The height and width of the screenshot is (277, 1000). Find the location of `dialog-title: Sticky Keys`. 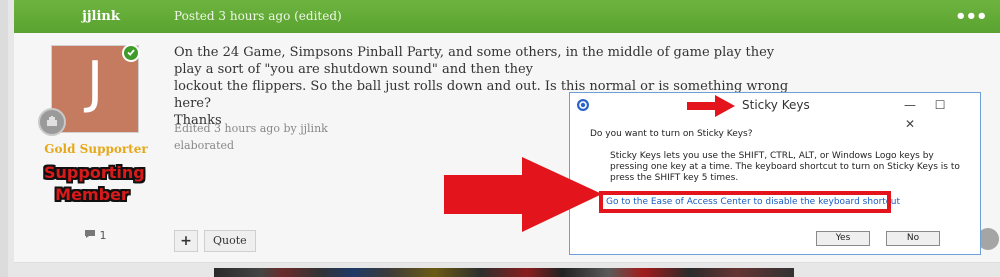

dialog-title: Sticky Keys is located at coordinates (776, 105).